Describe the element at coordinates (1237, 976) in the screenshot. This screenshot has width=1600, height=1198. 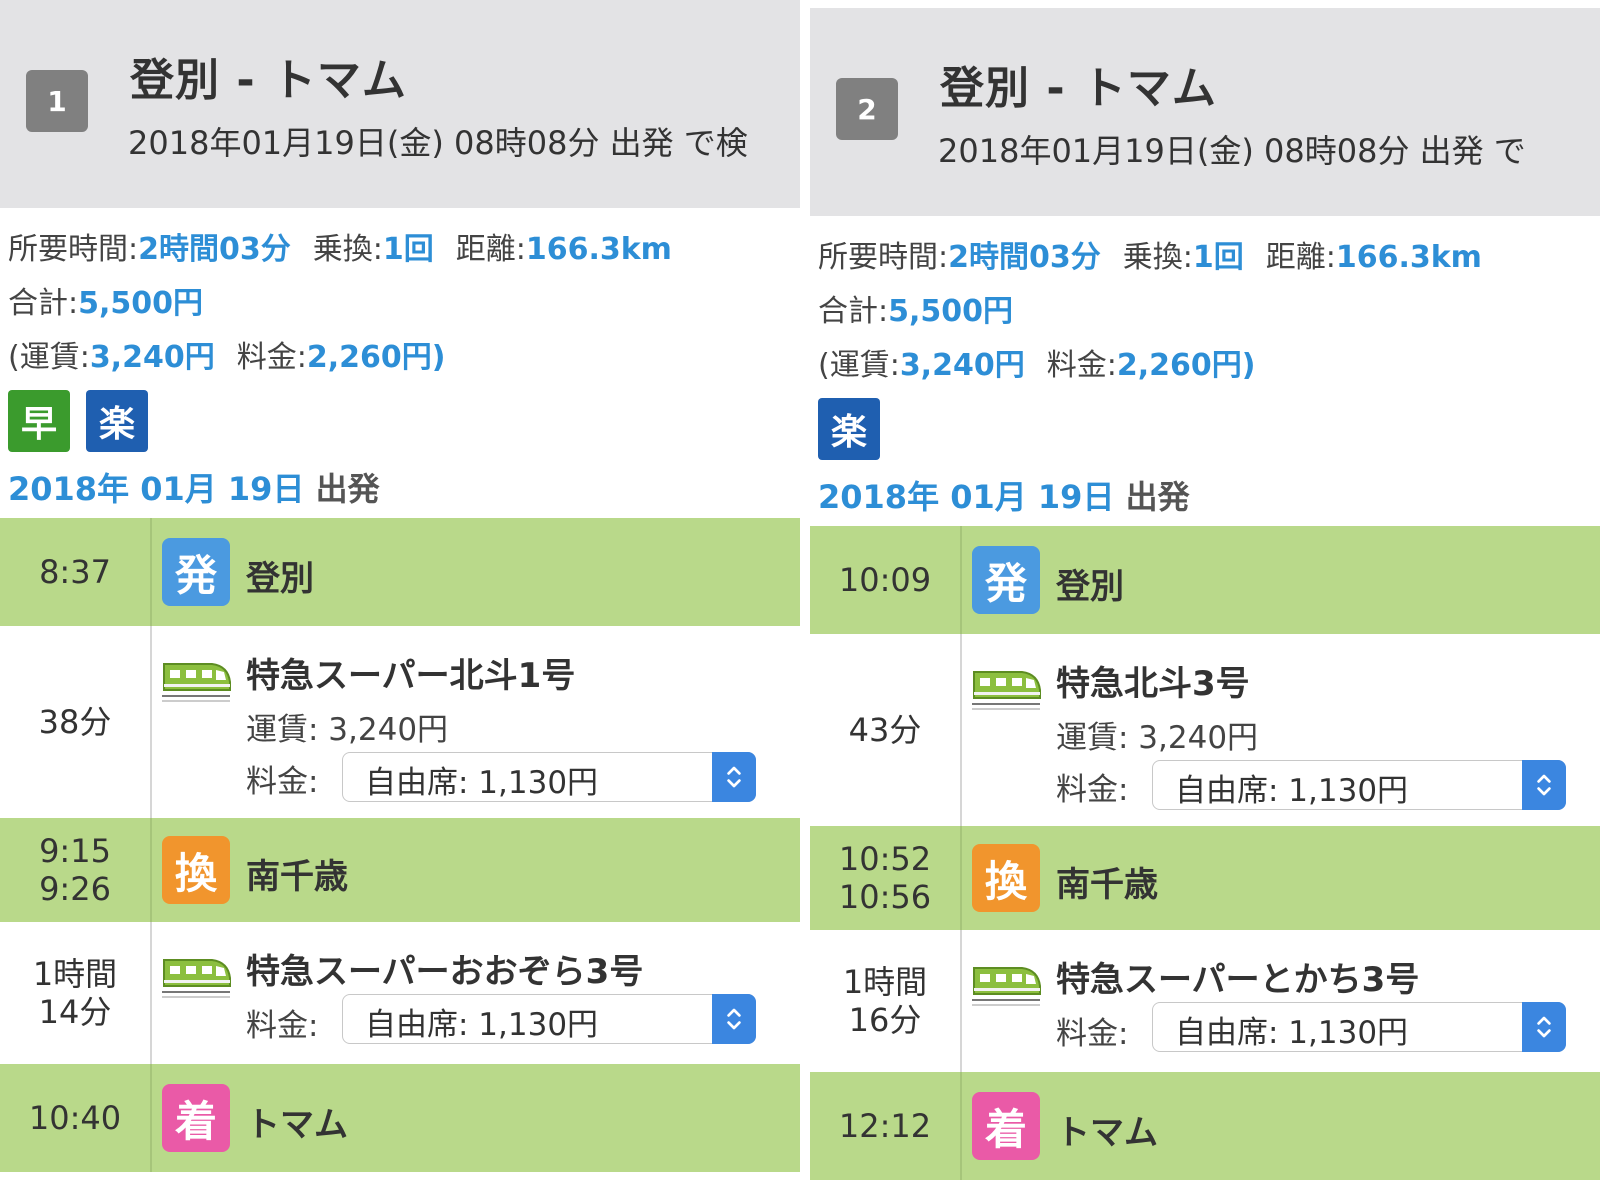
I see `train-name: 特急スーパーとかち3号` at that location.